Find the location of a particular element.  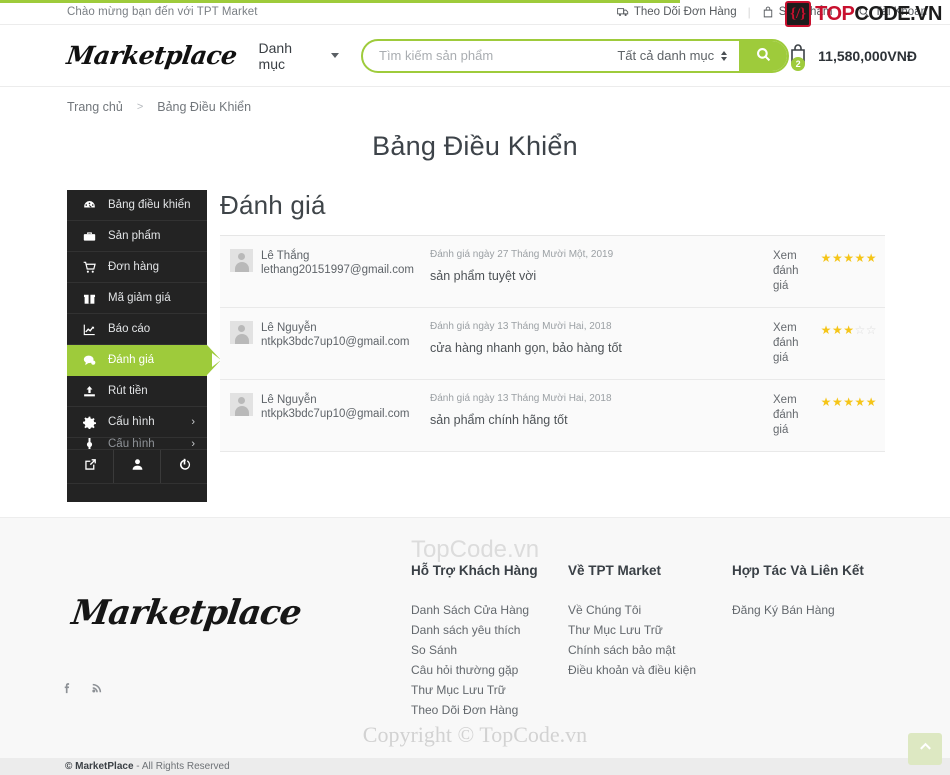

search-button is located at coordinates (763, 55).